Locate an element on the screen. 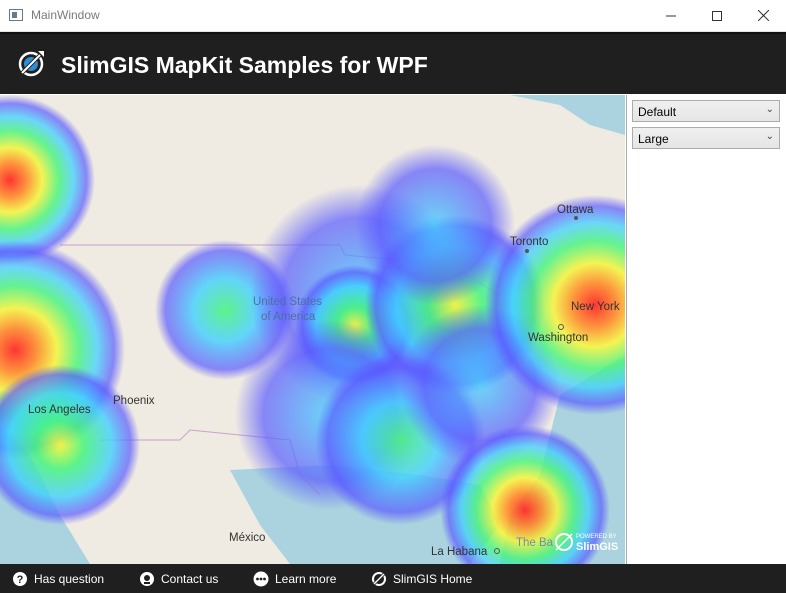 Image resolution: width=786 pixels, height=593 pixels. style-select: Default ⌄ is located at coordinates (706, 111).